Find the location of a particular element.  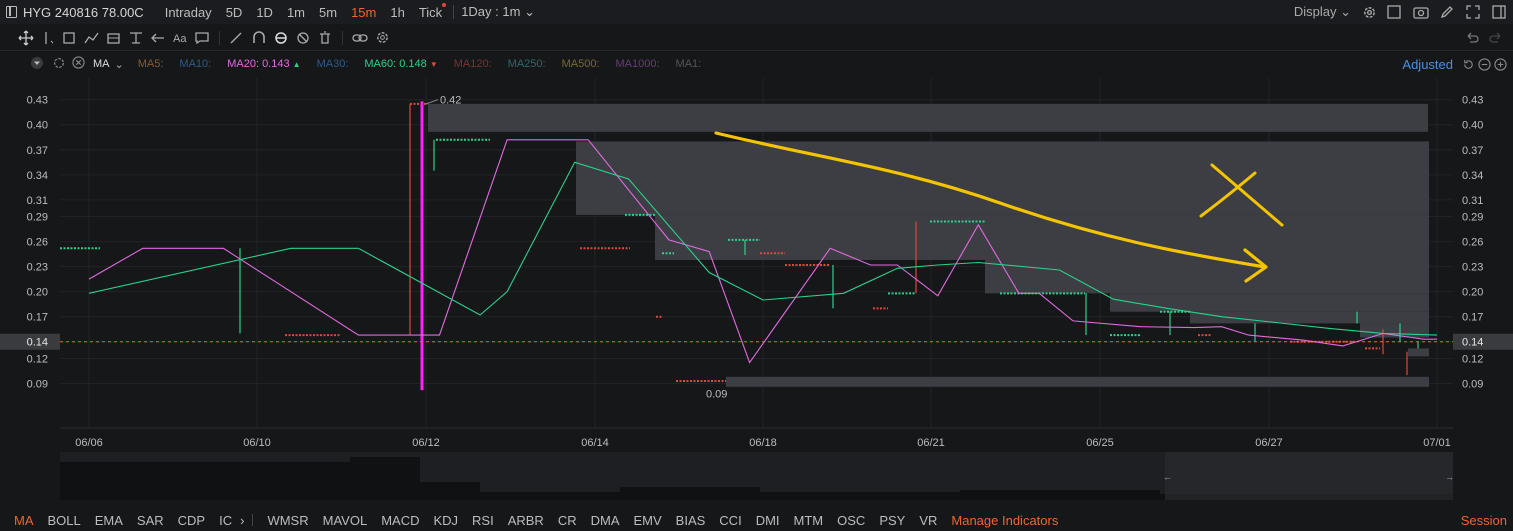

hide-drawings-icon is located at coordinates (303, 38).